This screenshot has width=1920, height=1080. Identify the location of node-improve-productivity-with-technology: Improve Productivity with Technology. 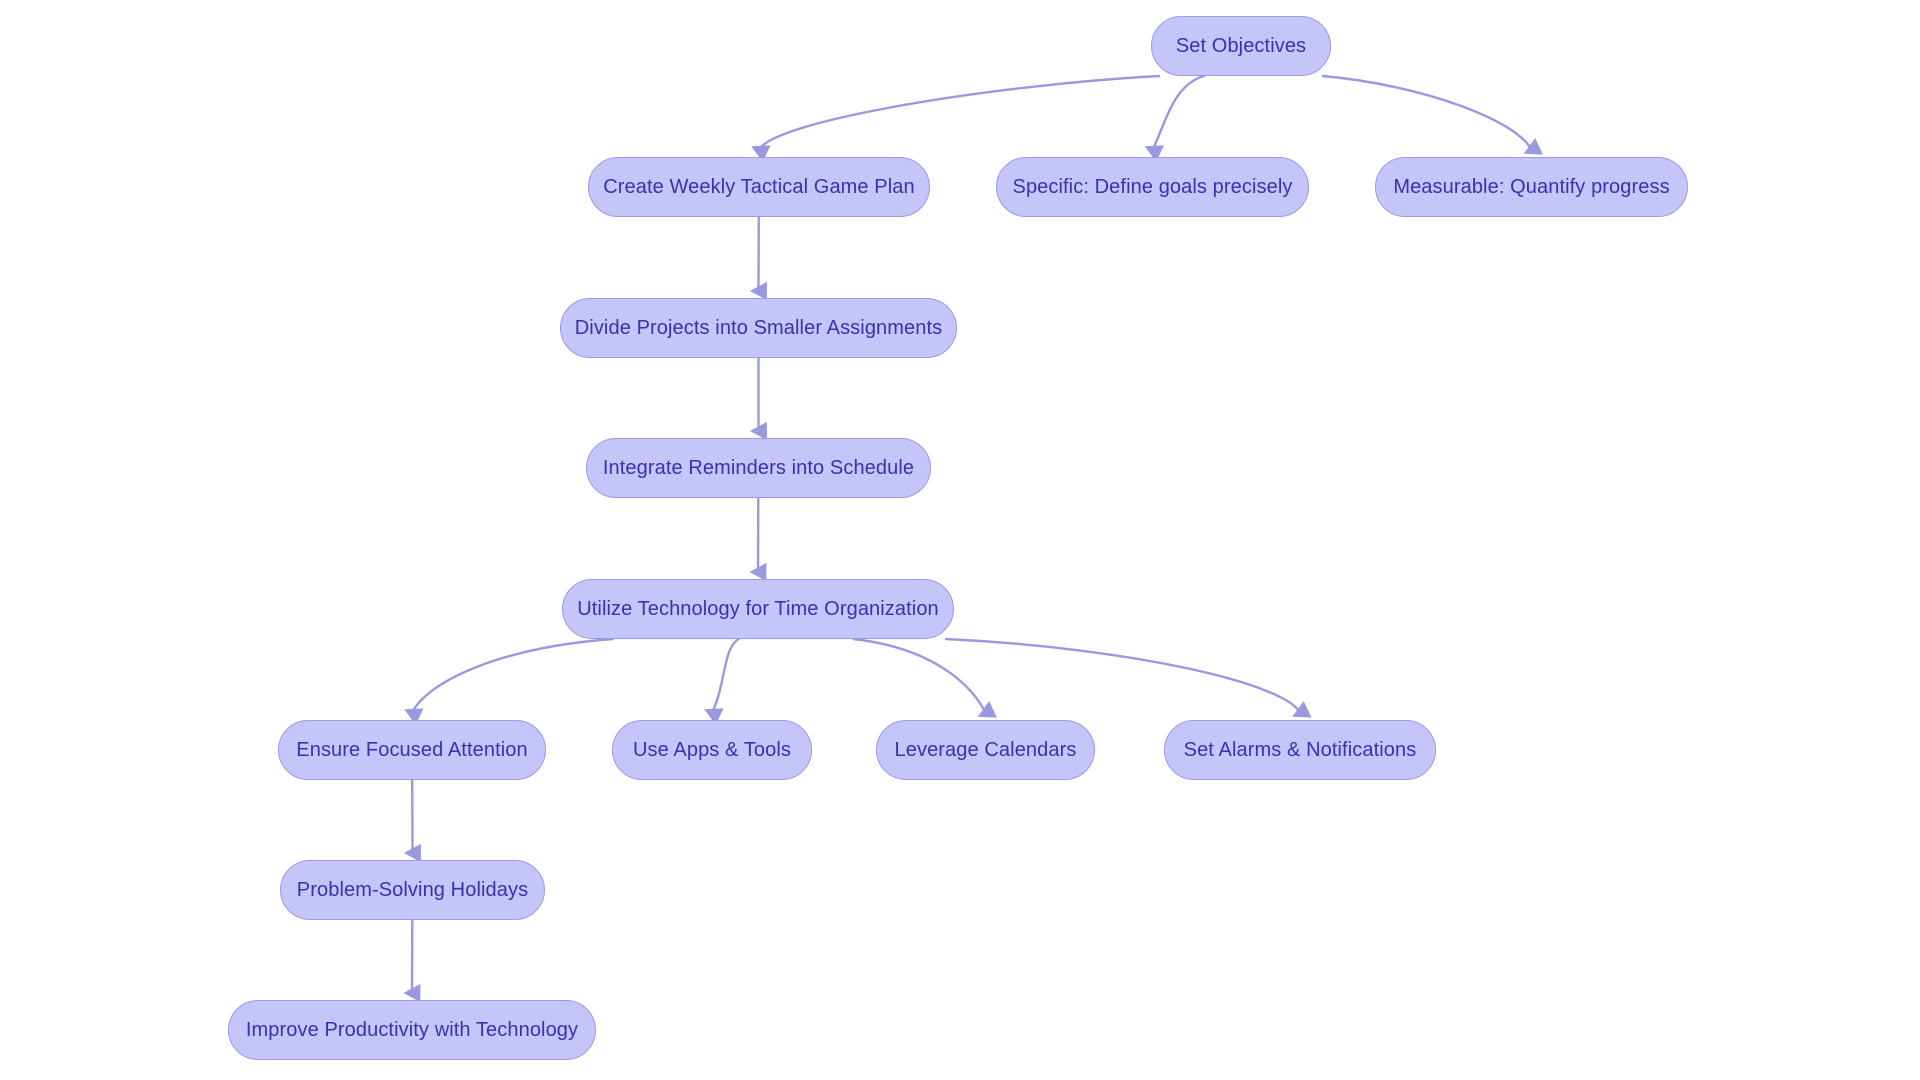
(412, 1030).